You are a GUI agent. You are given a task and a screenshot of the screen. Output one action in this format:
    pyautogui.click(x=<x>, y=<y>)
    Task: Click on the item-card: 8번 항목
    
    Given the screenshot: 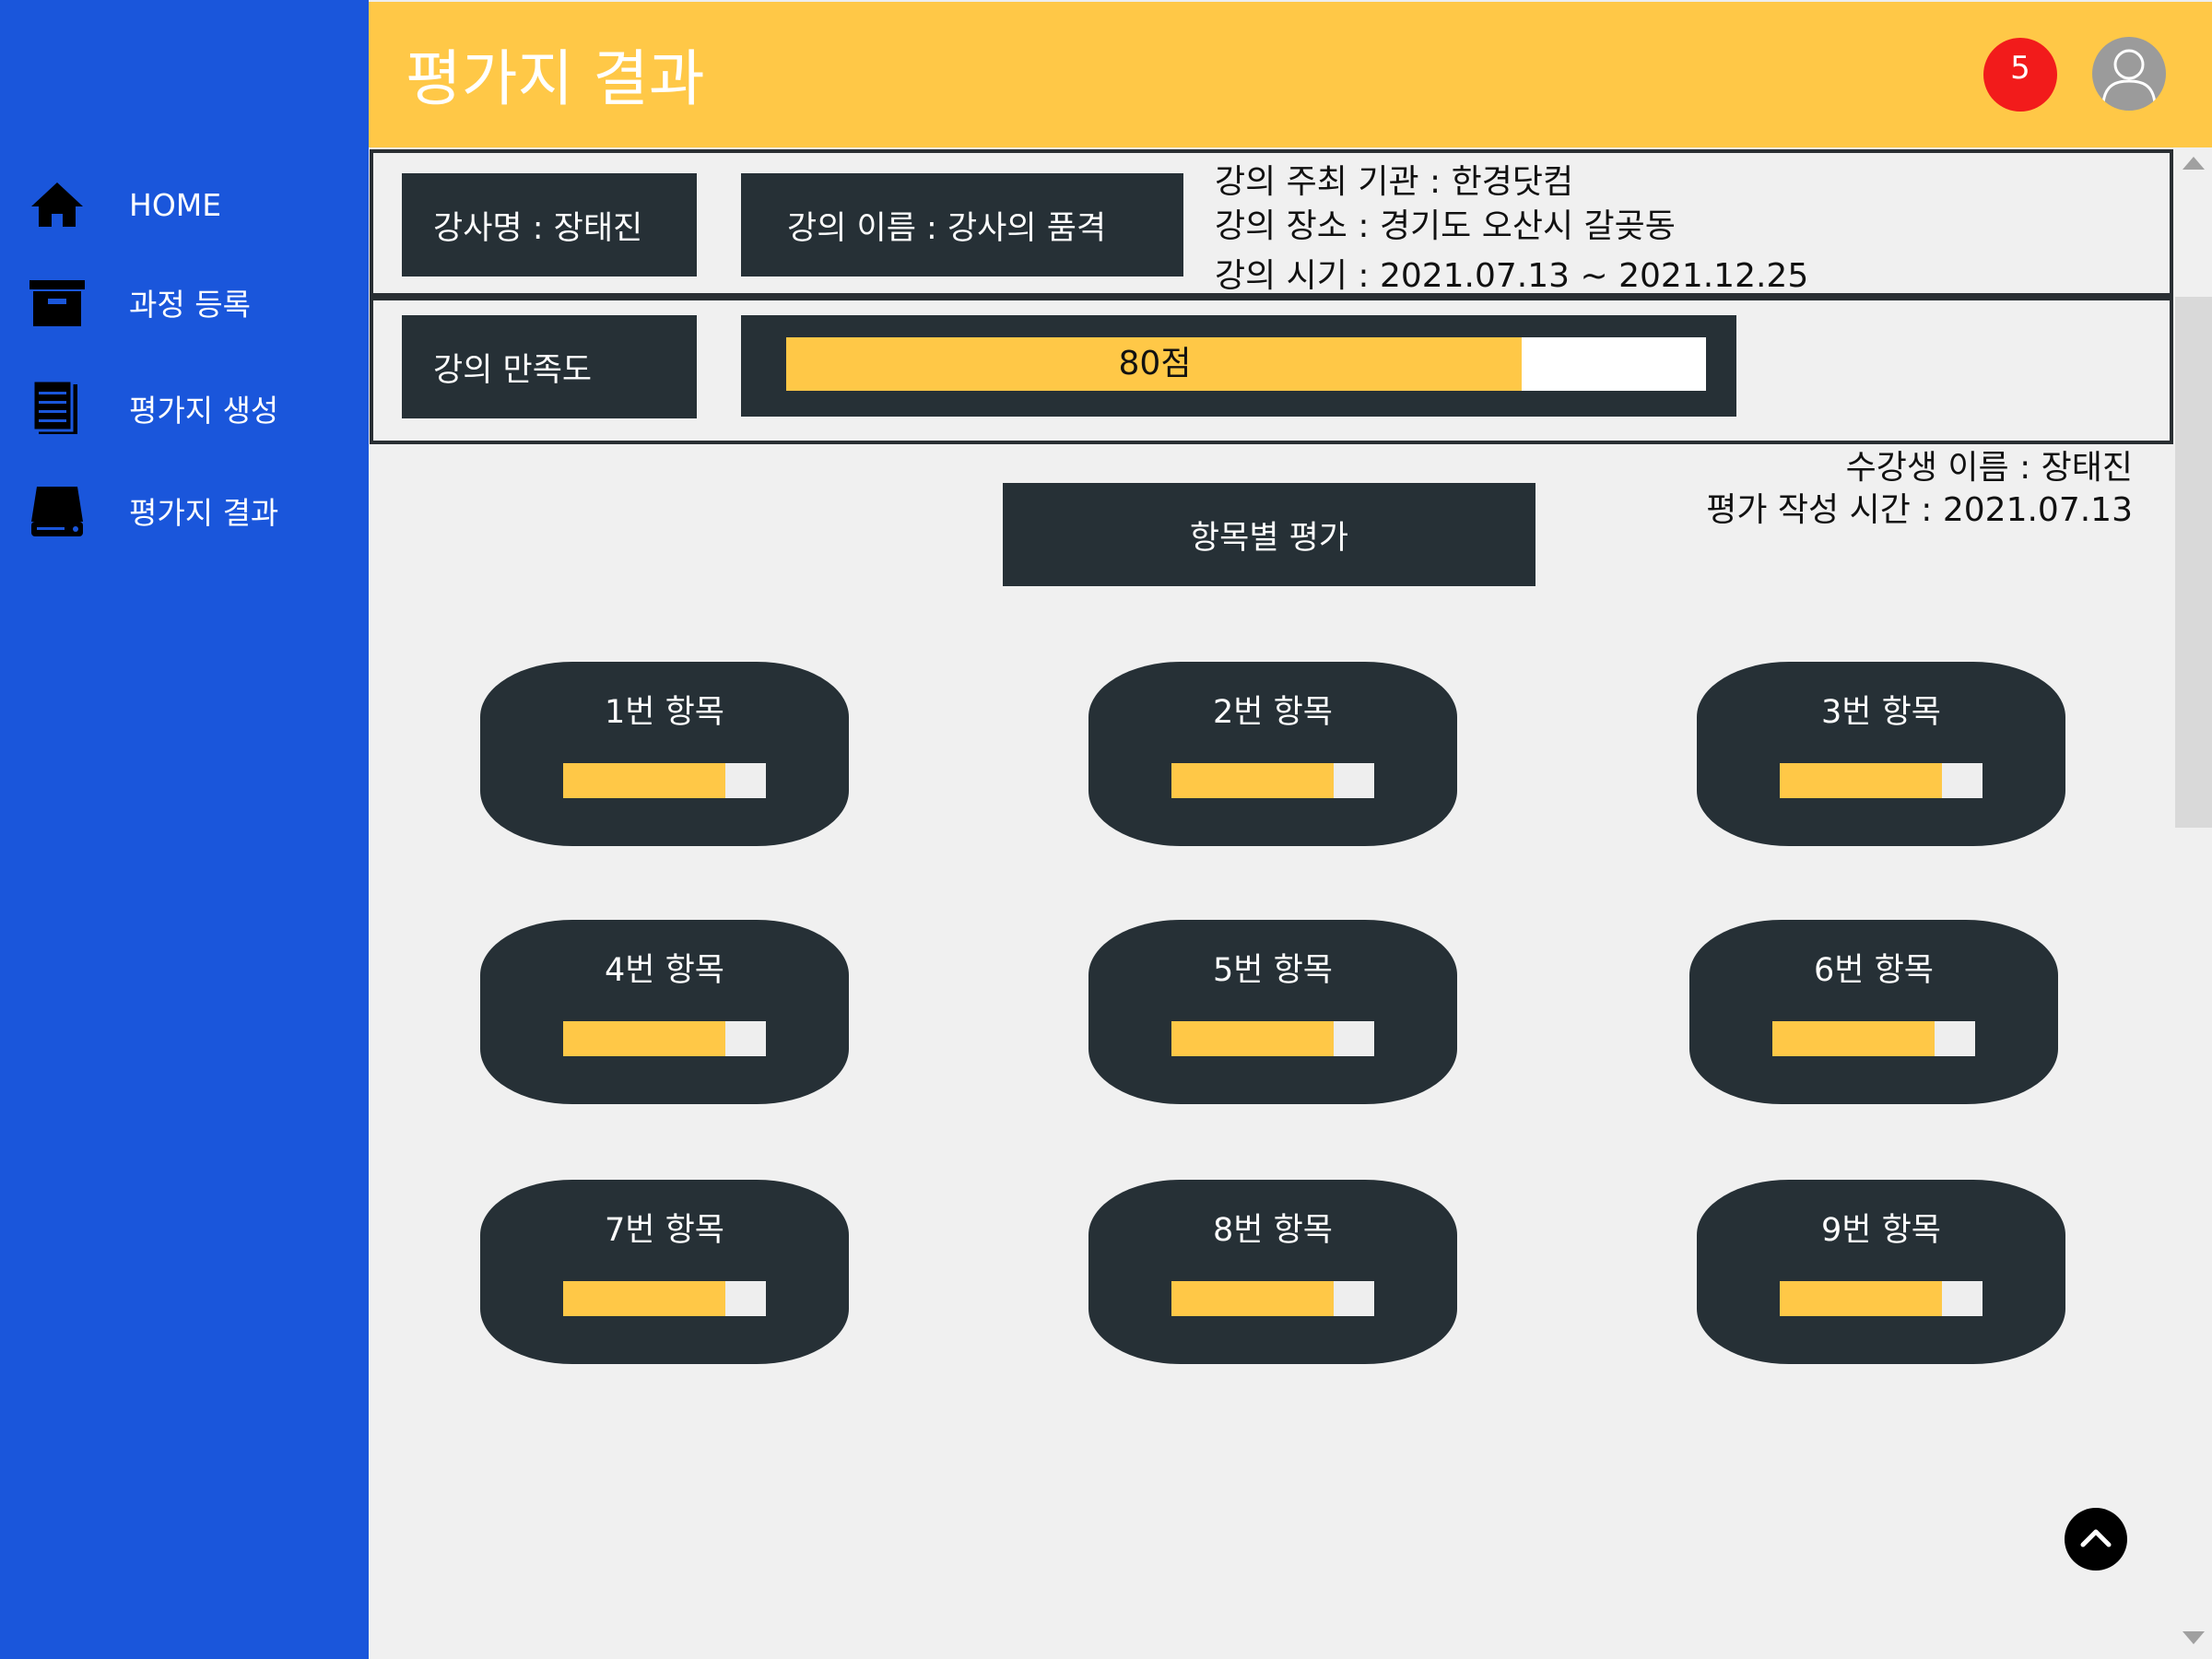 What is the action you would take?
    pyautogui.click(x=1272, y=1272)
    